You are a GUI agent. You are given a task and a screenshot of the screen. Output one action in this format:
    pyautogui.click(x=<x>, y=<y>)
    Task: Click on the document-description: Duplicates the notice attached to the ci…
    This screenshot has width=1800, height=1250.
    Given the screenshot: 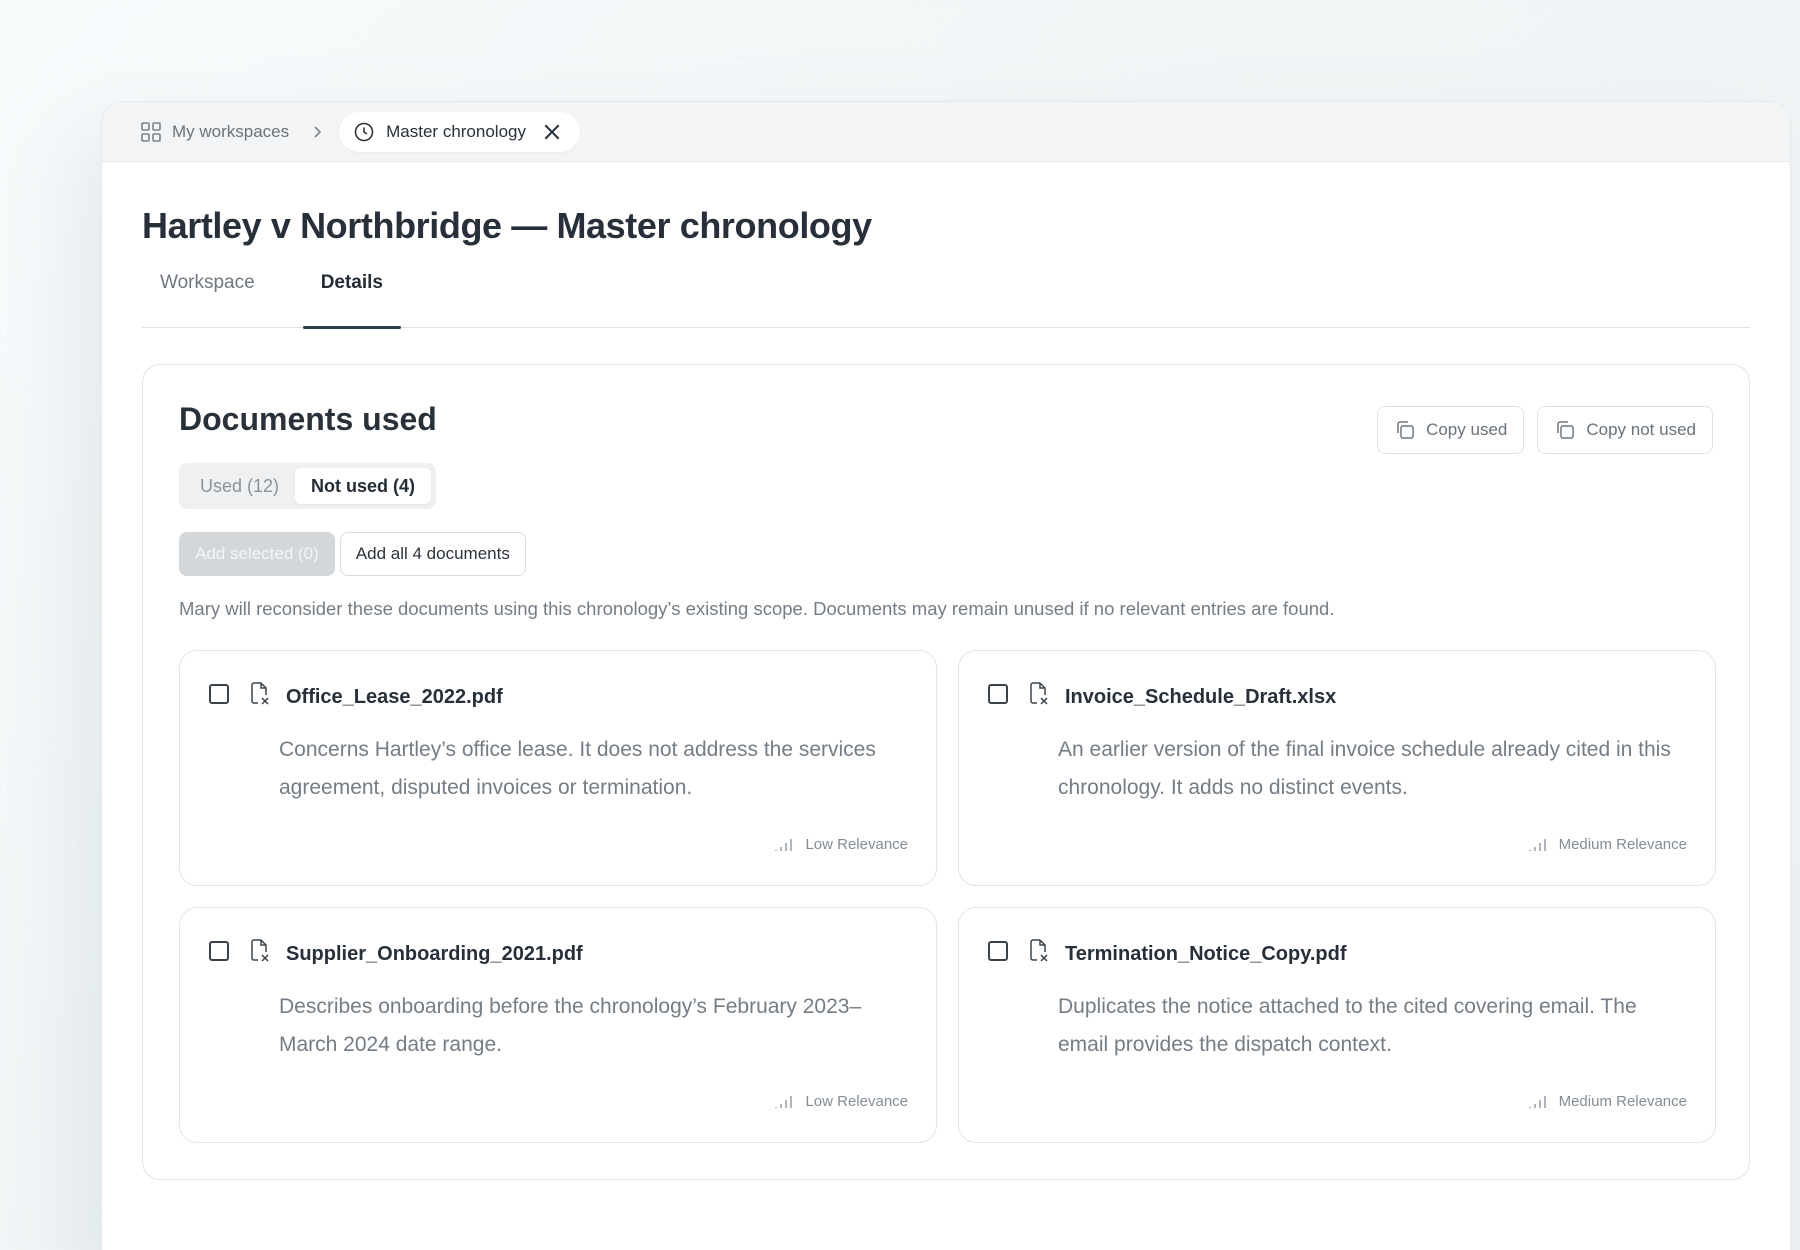 What is the action you would take?
    pyautogui.click(x=1347, y=1025)
    